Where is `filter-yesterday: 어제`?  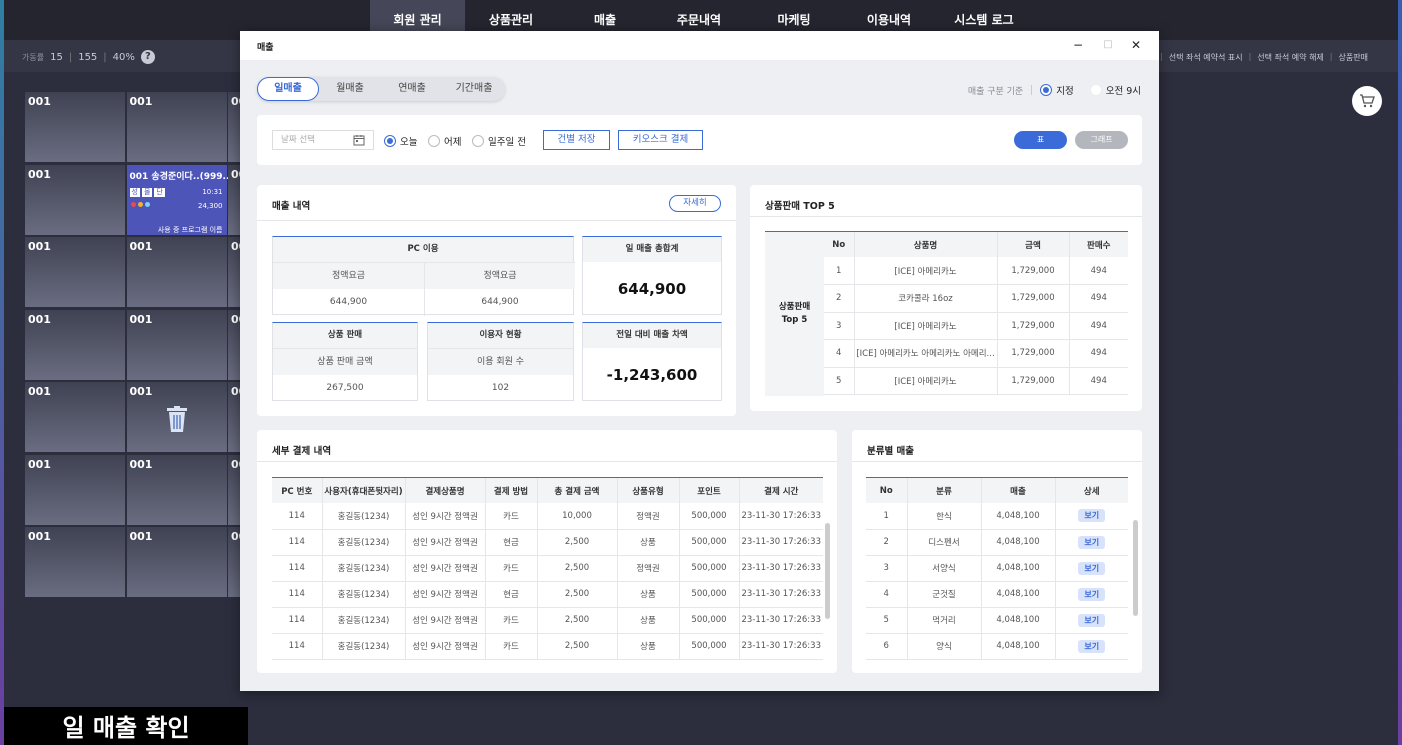
filter-yesterday: 어제 is located at coordinates (444, 141).